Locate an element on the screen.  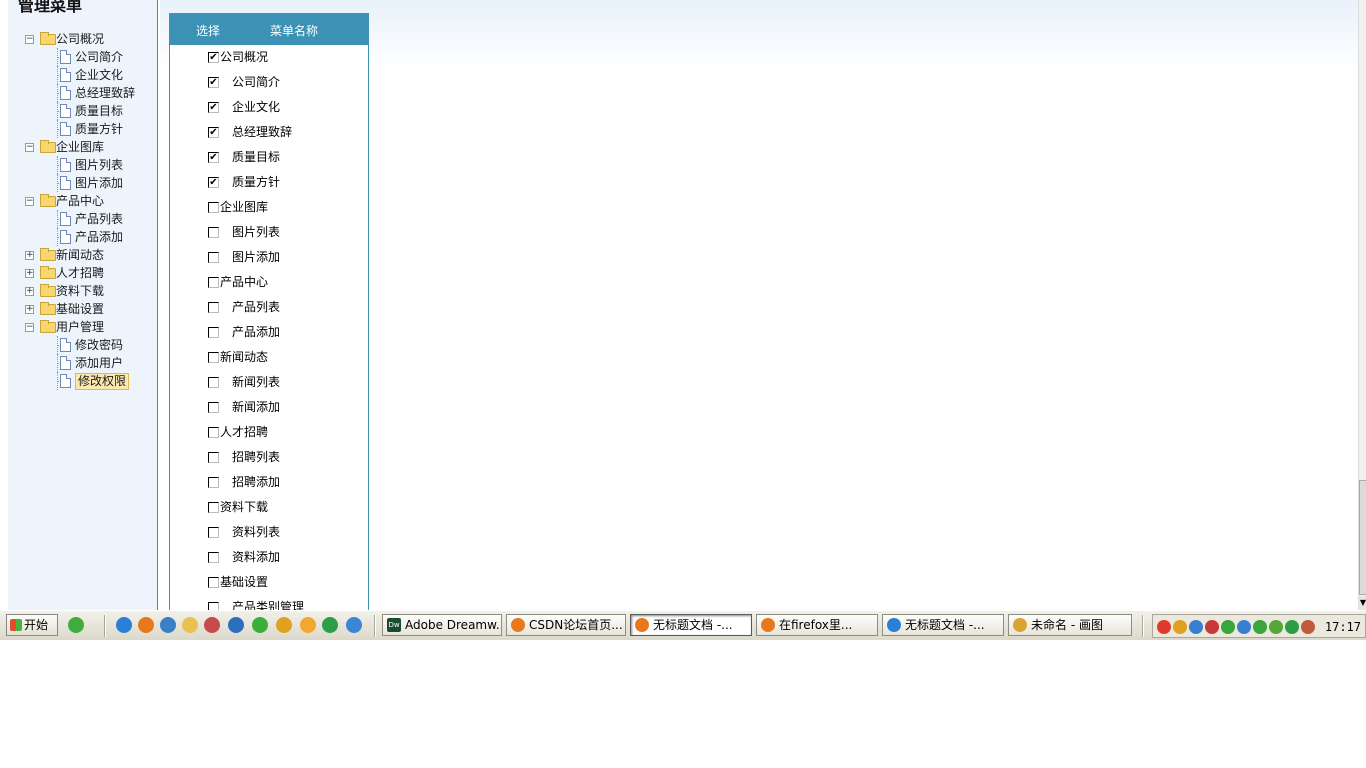
tree-folder-item: − 产品中心 is located at coordinates (82, 201).